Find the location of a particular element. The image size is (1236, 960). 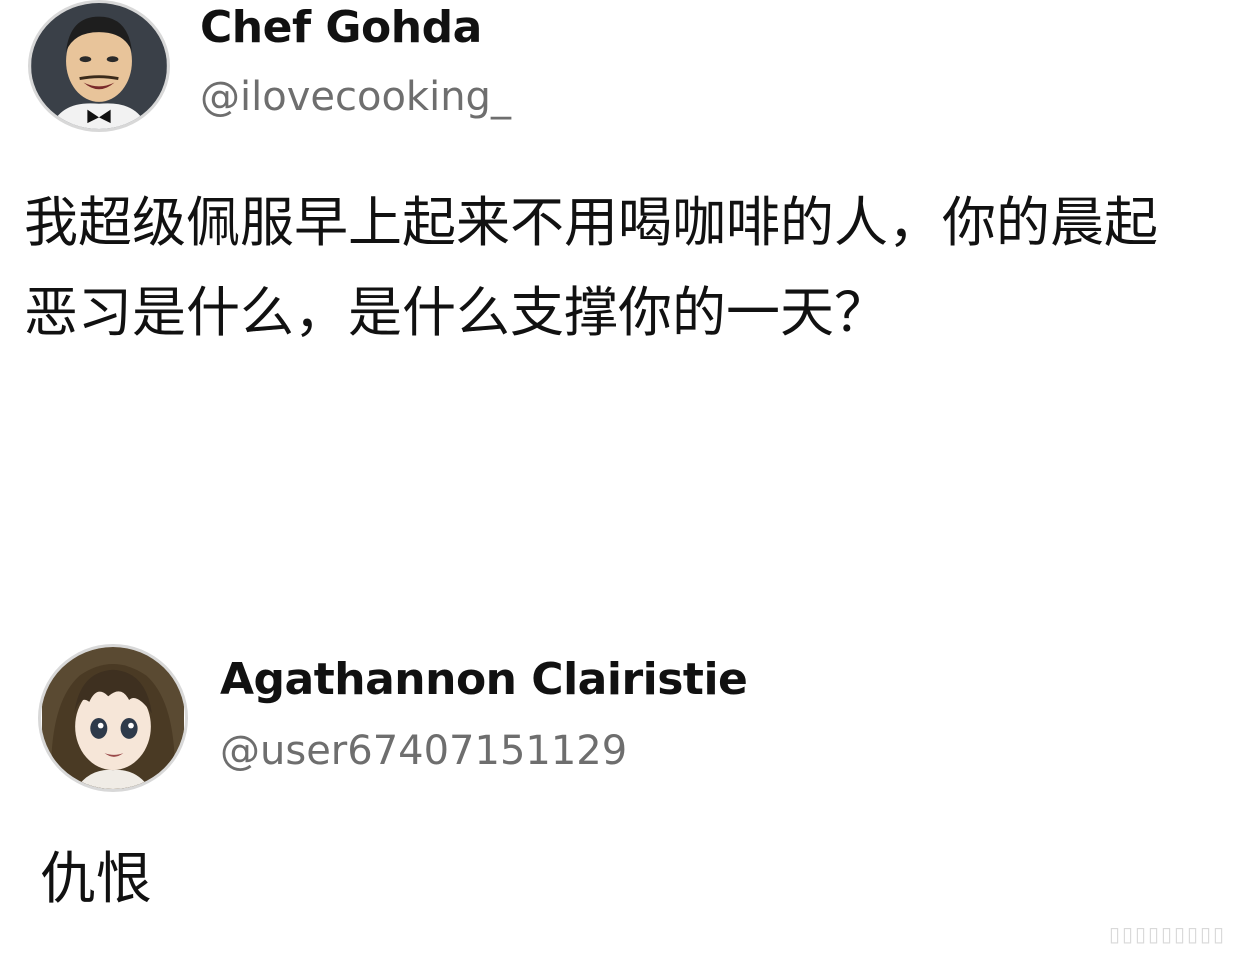

anime-girl-avatar-icon is located at coordinates (113, 718).